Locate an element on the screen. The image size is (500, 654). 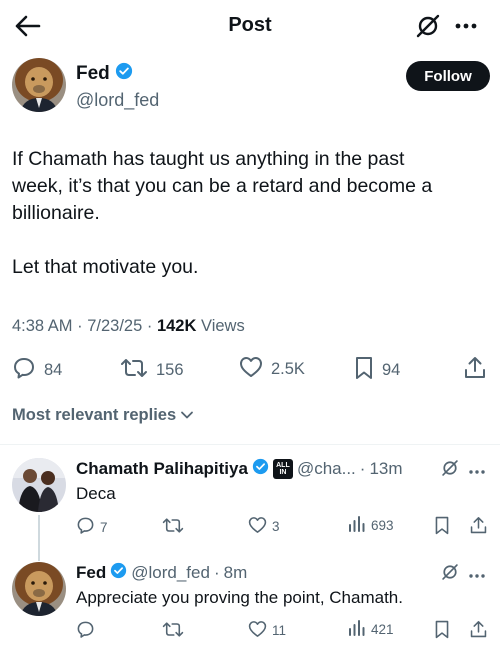
like-button: 11 is located at coordinates (267, 630).